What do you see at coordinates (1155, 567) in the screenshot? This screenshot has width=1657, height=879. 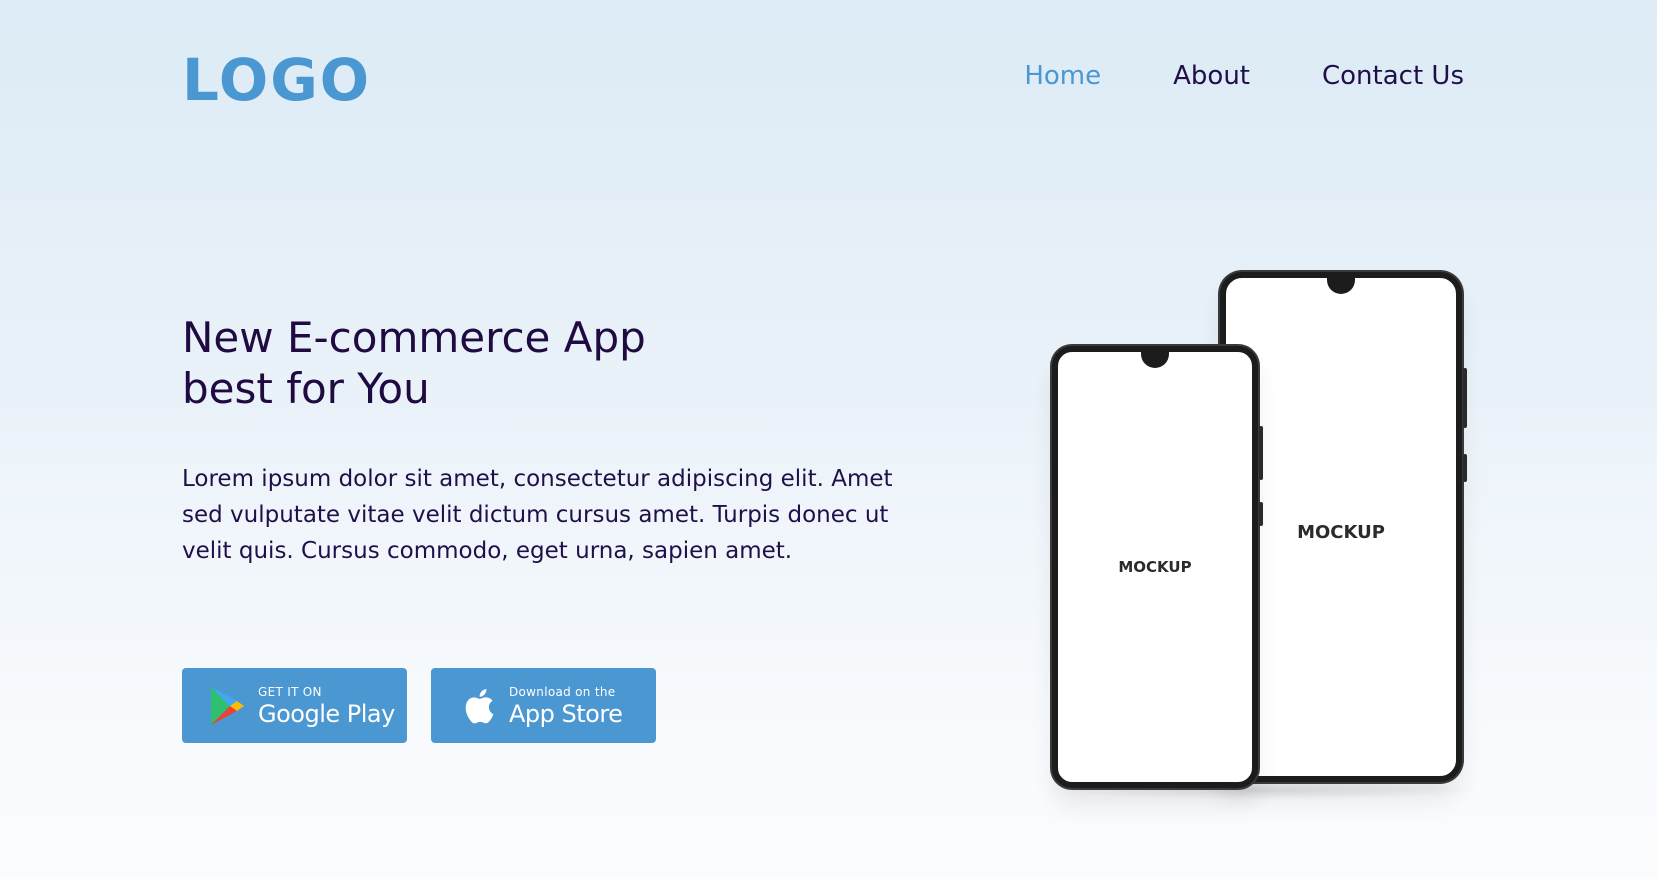 I see `mockup-label-front: MOCKUP` at bounding box center [1155, 567].